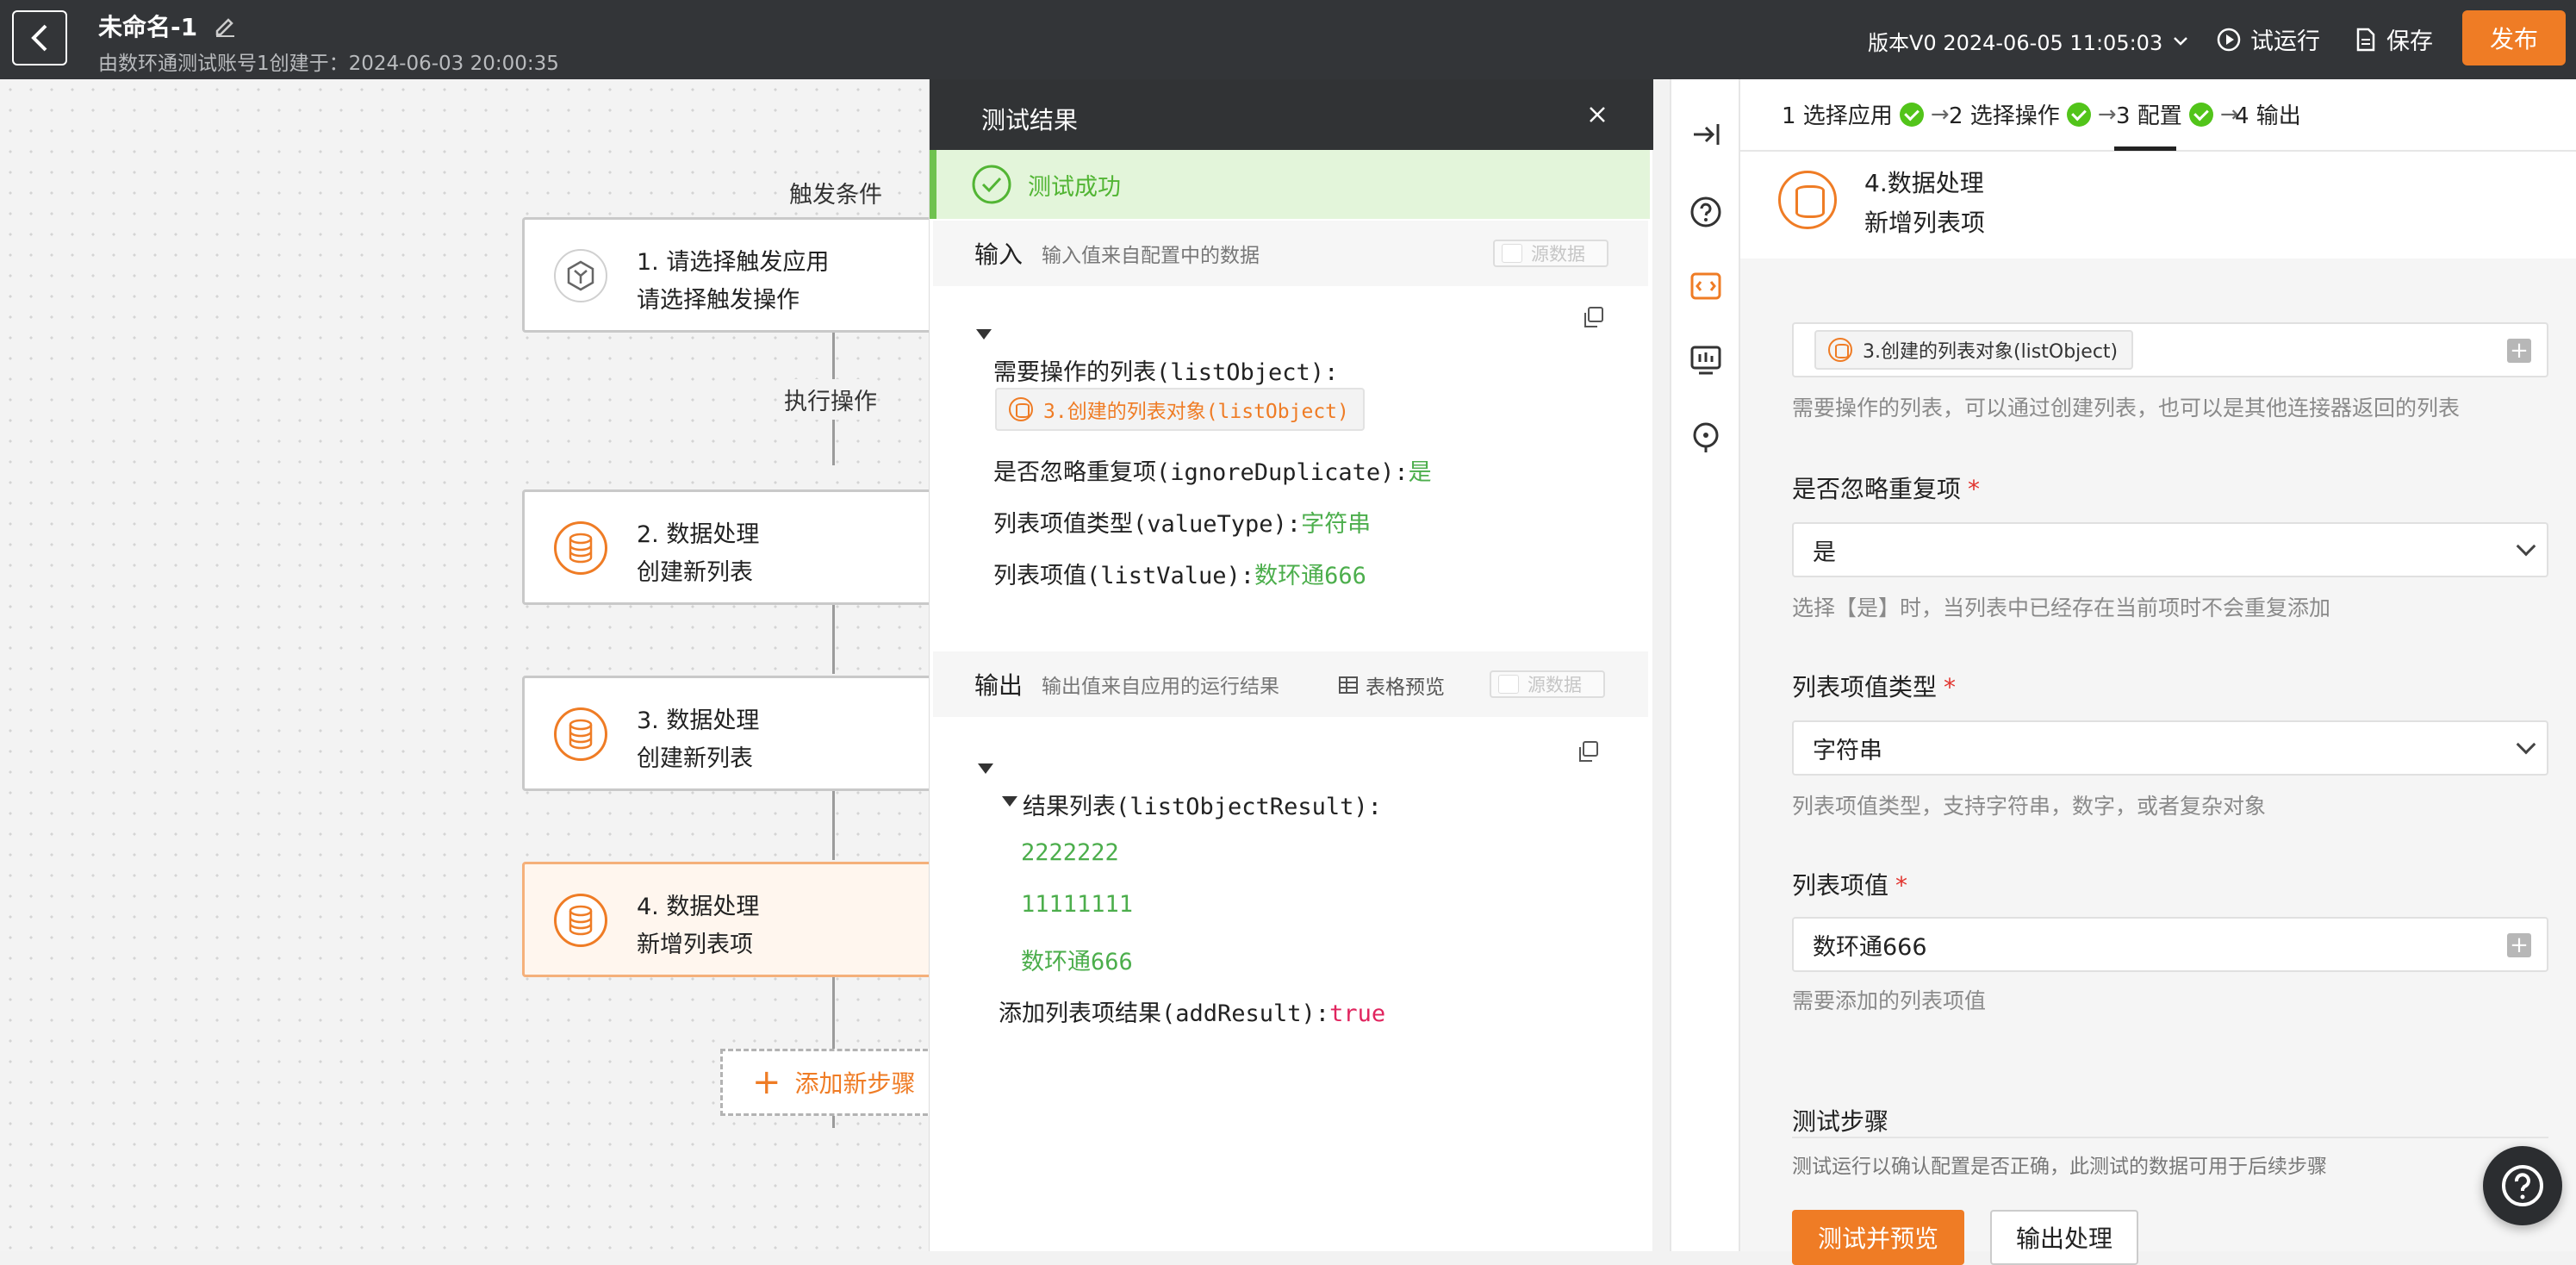  I want to click on back-button, so click(40, 37).